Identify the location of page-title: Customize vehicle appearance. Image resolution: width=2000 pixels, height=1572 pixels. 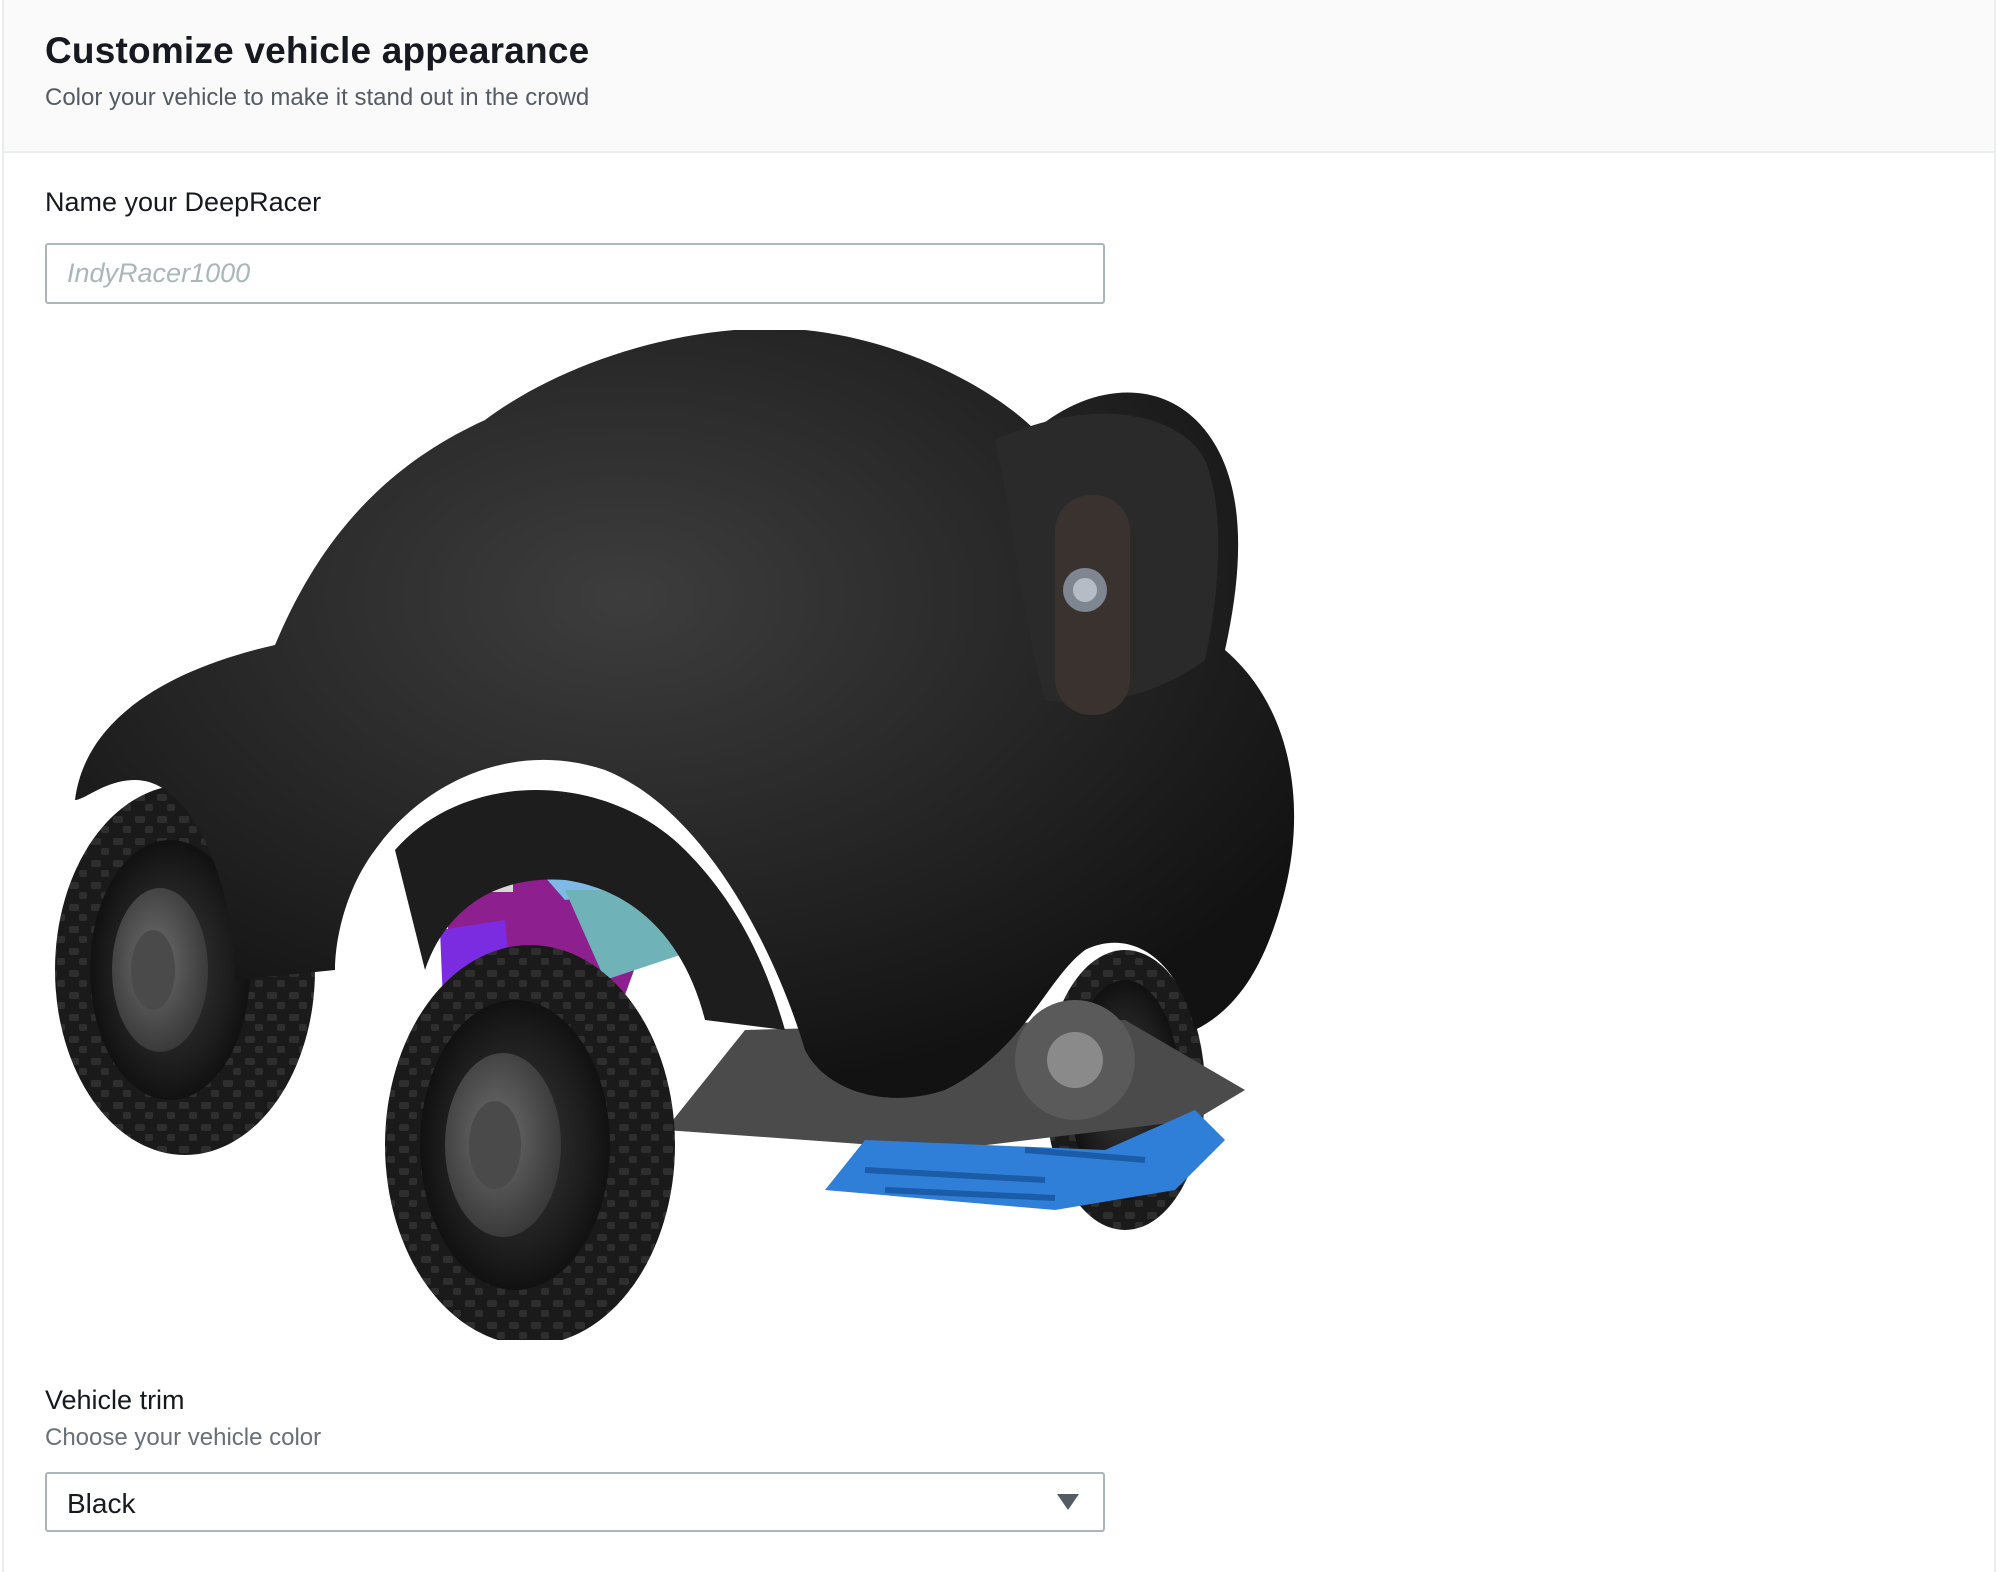
(317, 50).